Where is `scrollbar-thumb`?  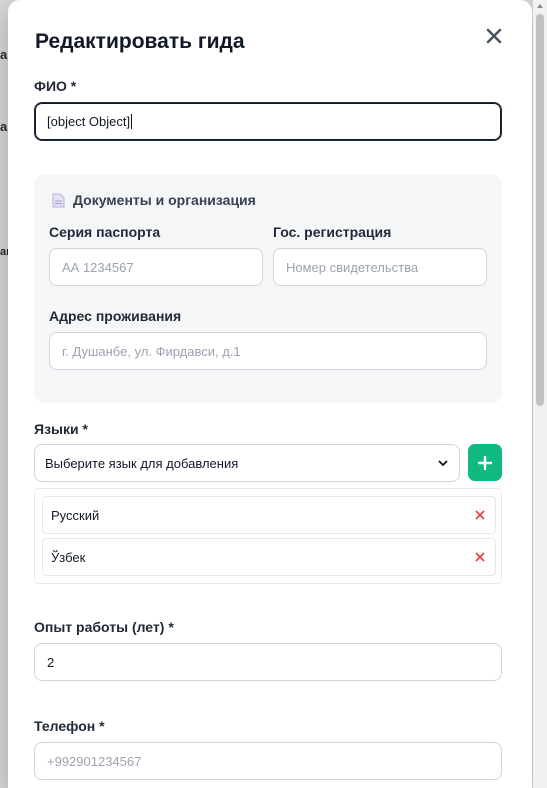
scrollbar-thumb is located at coordinates (540, 210).